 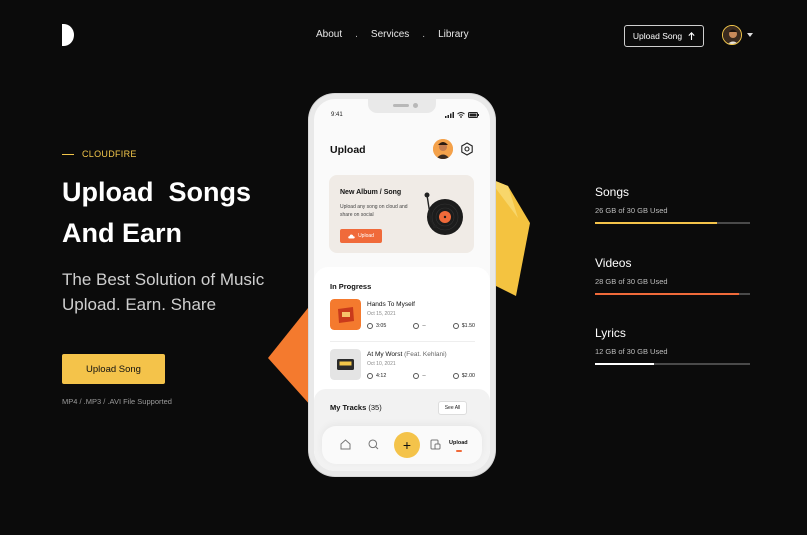 What do you see at coordinates (467, 149) in the screenshot?
I see `settings-icon` at bounding box center [467, 149].